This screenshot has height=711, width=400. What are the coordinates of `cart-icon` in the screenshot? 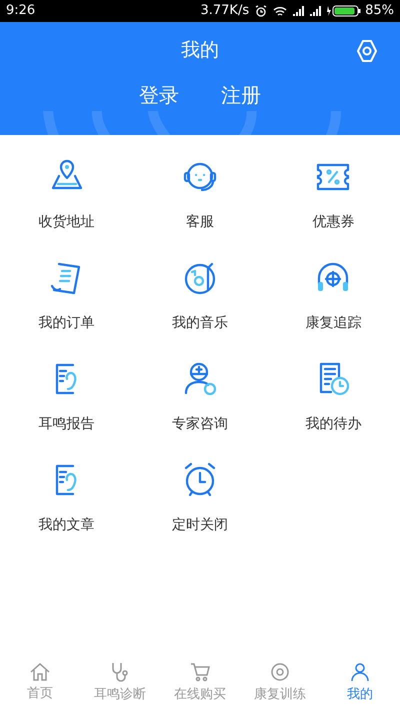 It's located at (200, 672).